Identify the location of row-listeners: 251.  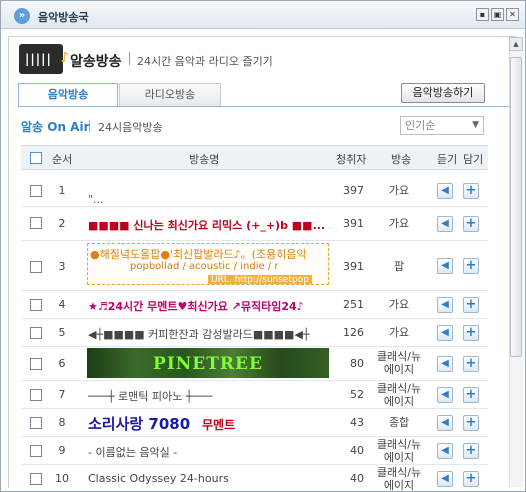
(353, 304).